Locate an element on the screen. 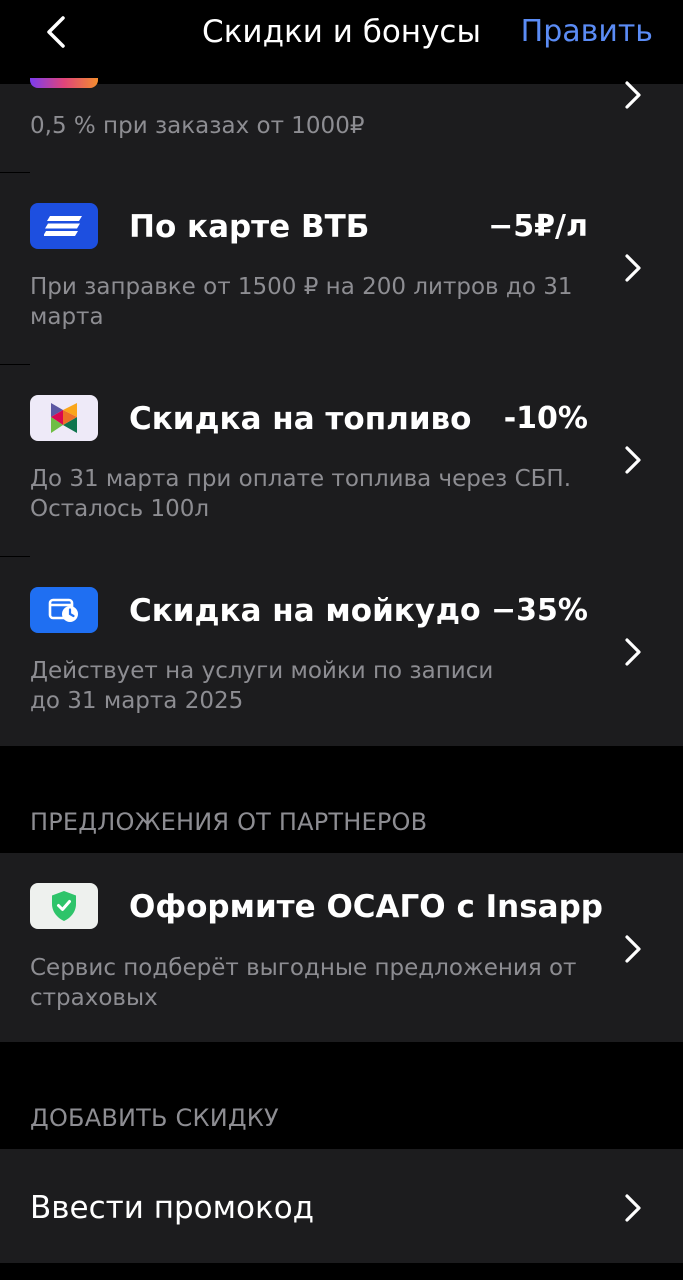  enter-promocode-label: Ввести промокод is located at coordinates (172, 1208).